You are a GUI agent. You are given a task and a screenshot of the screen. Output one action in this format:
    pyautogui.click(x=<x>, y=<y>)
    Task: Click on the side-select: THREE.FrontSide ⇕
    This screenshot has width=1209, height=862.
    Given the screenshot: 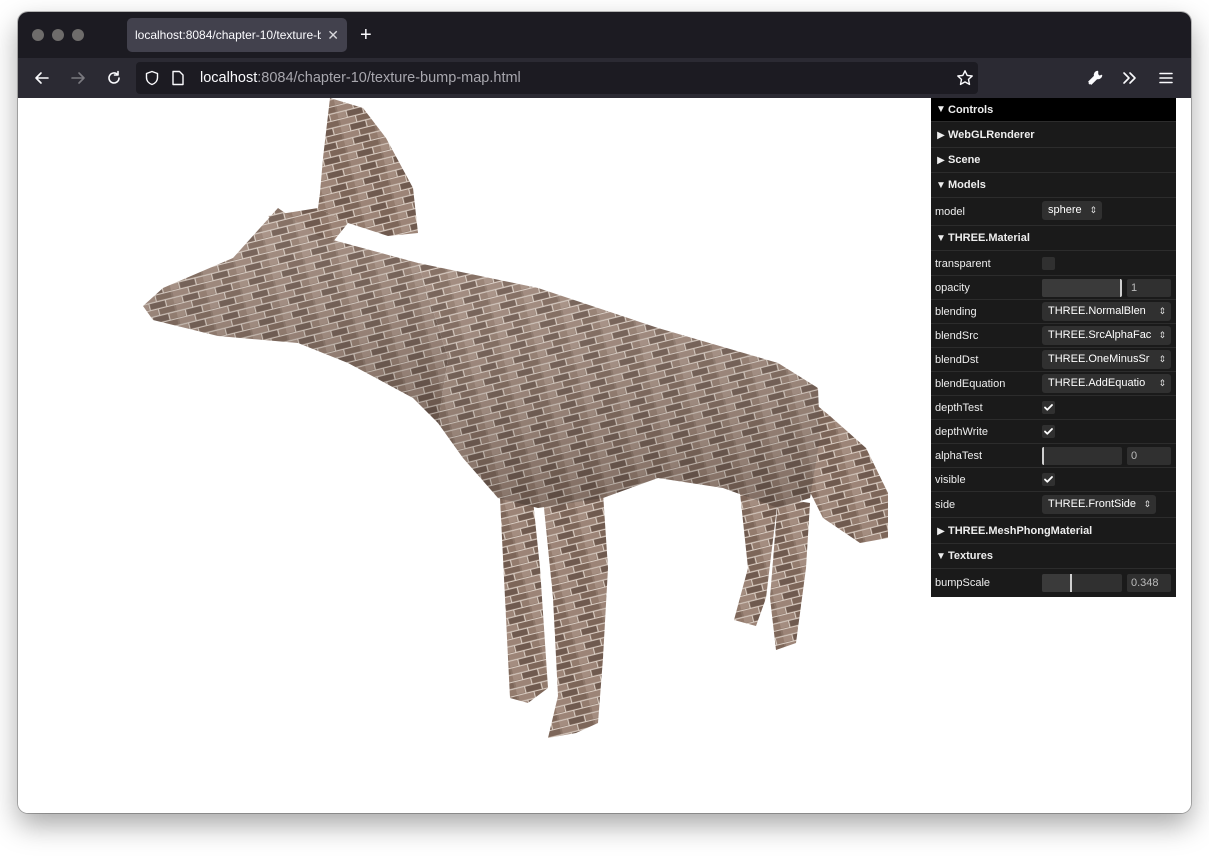 What is the action you would take?
    pyautogui.click(x=1099, y=504)
    